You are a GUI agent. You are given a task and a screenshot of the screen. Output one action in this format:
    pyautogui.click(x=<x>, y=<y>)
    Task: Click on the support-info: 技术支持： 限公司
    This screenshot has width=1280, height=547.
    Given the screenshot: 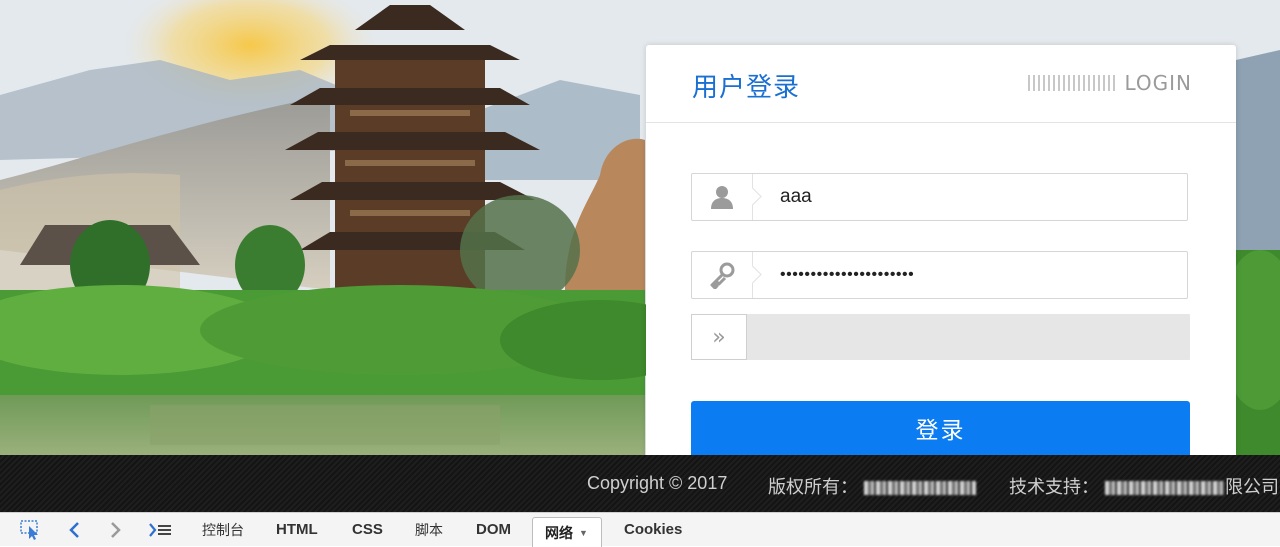 What is the action you would take?
    pyautogui.click(x=1144, y=486)
    